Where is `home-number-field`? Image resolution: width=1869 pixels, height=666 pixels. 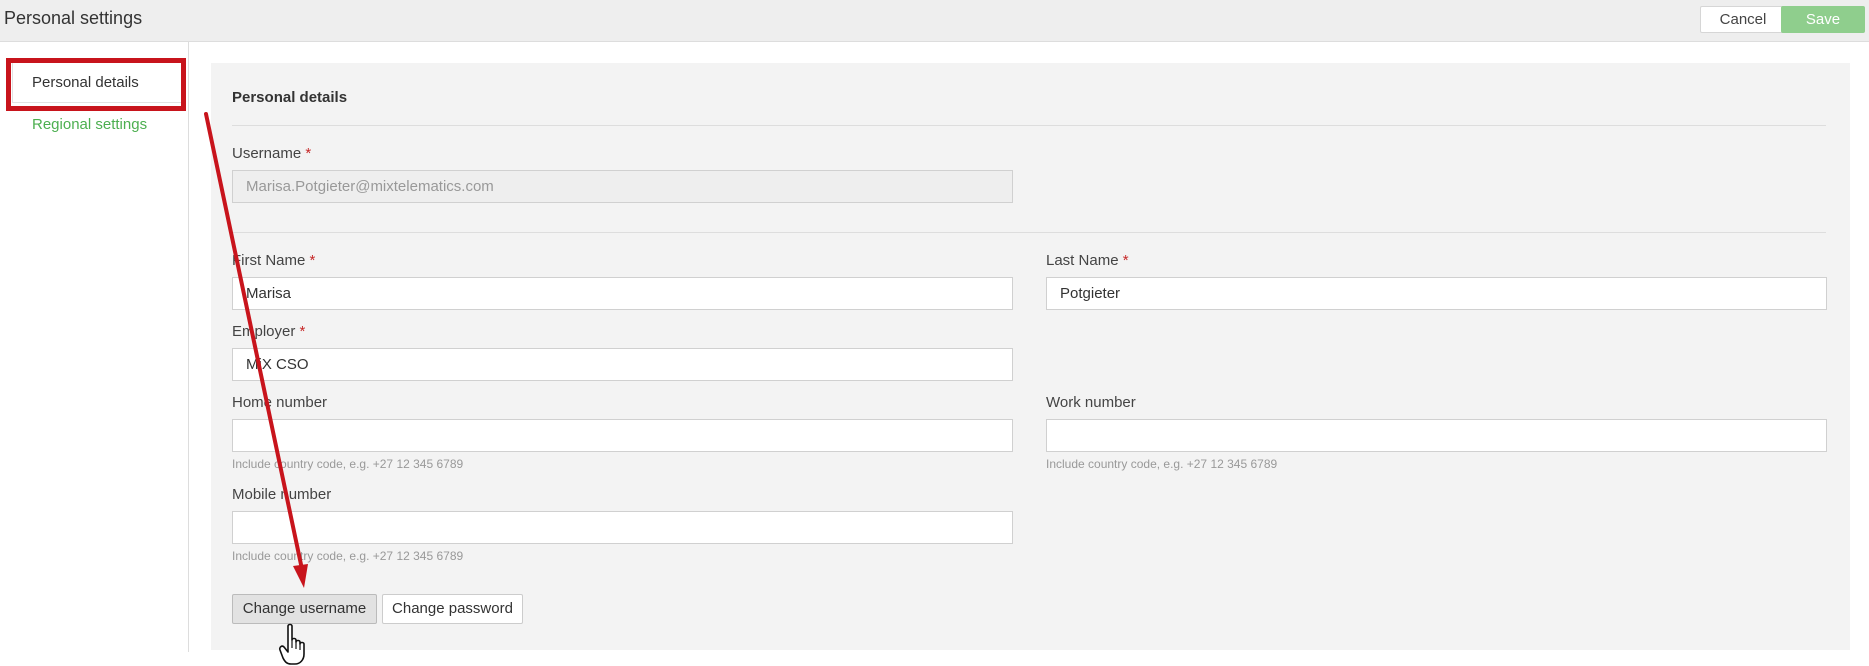 home-number-field is located at coordinates (622, 435).